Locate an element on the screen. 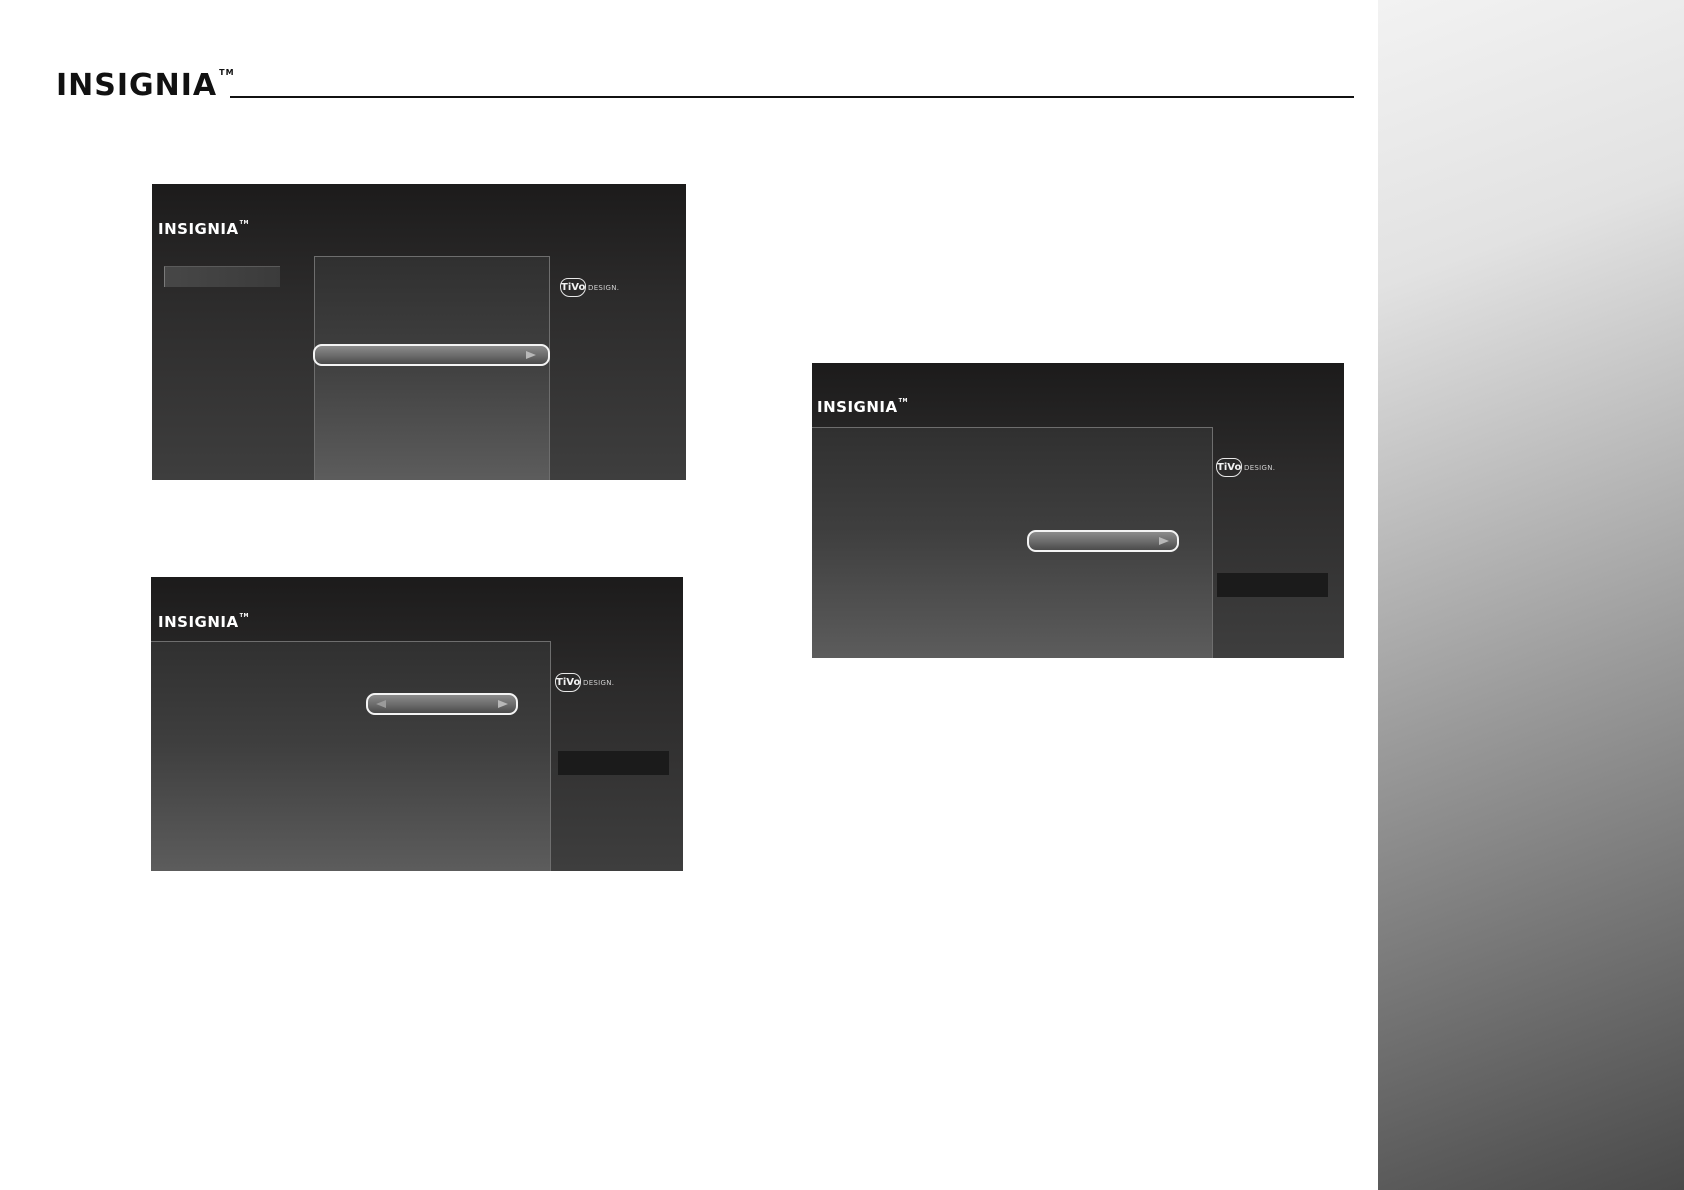  selected-menu-option is located at coordinates (431, 355).